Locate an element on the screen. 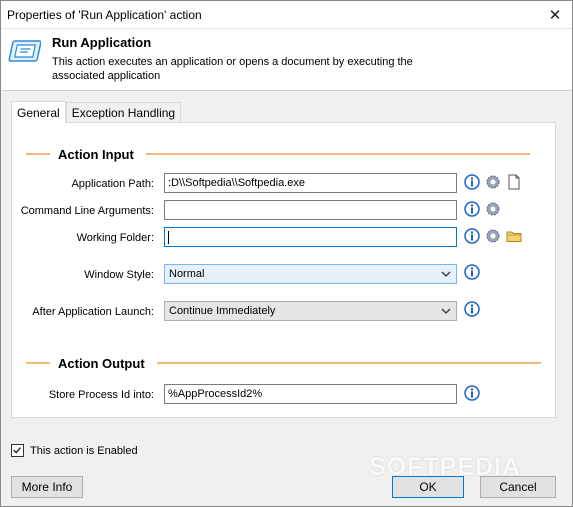 The width and height of the screenshot is (573, 507). tab-strip: General Exception Handling is located at coordinates (96, 112).